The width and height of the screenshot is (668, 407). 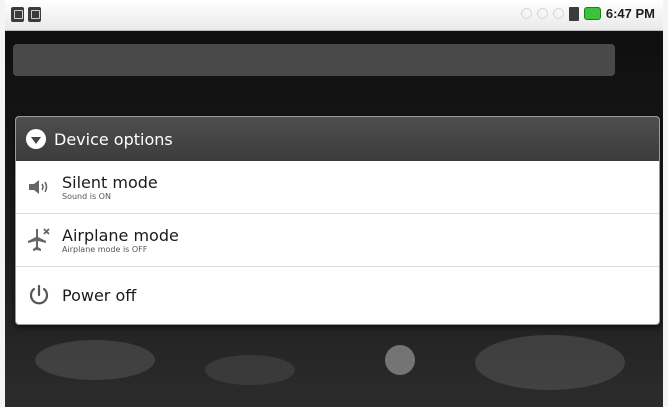 I want to click on option-label: Airplane mode, so click(x=120, y=235).